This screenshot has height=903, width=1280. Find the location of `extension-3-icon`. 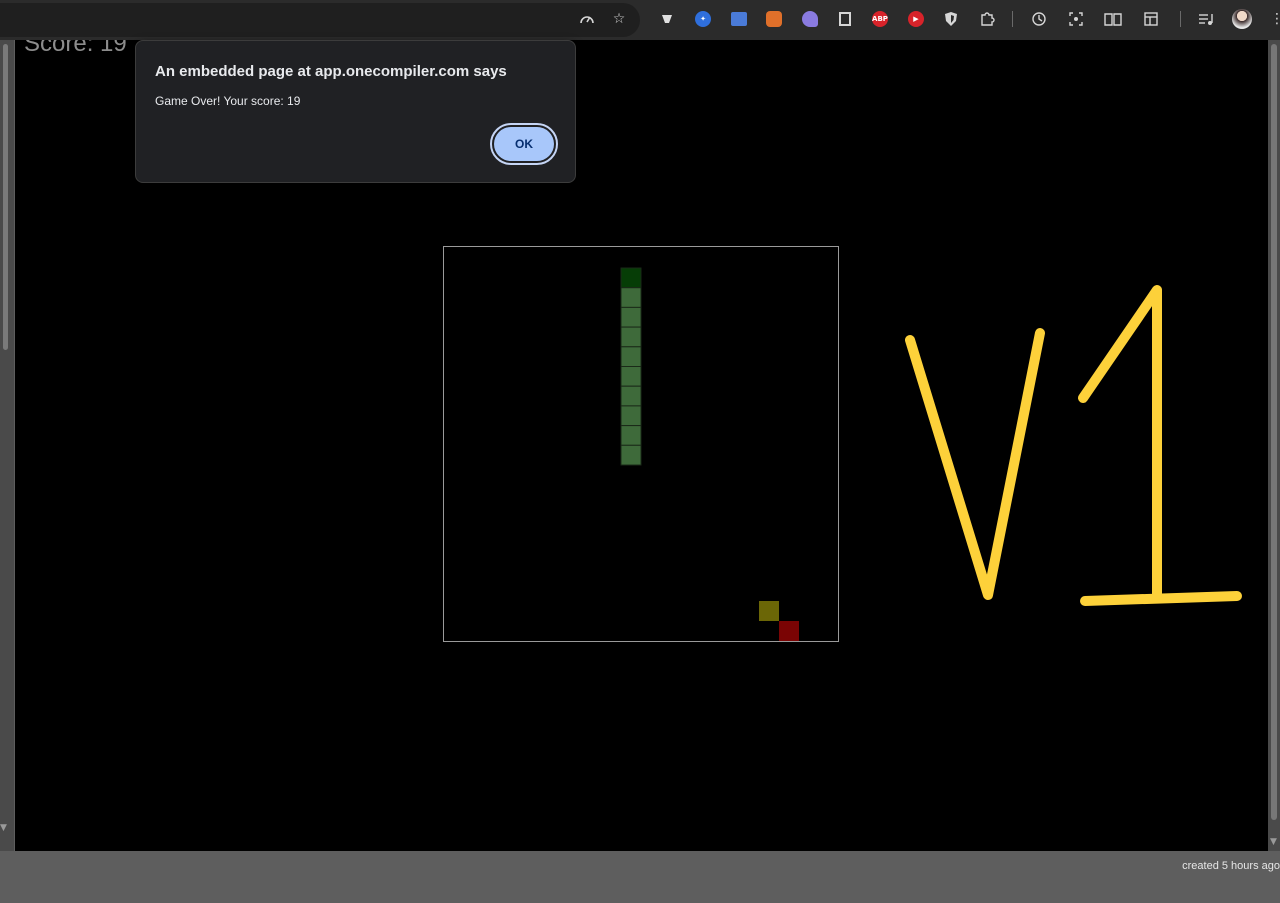

extension-3-icon is located at coordinates (739, 19).